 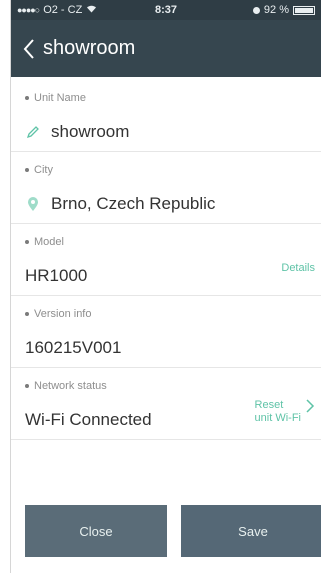 I want to click on status-bar: ●●●●○ O2 - CZ 8:37 92 %, so click(x=166, y=10).